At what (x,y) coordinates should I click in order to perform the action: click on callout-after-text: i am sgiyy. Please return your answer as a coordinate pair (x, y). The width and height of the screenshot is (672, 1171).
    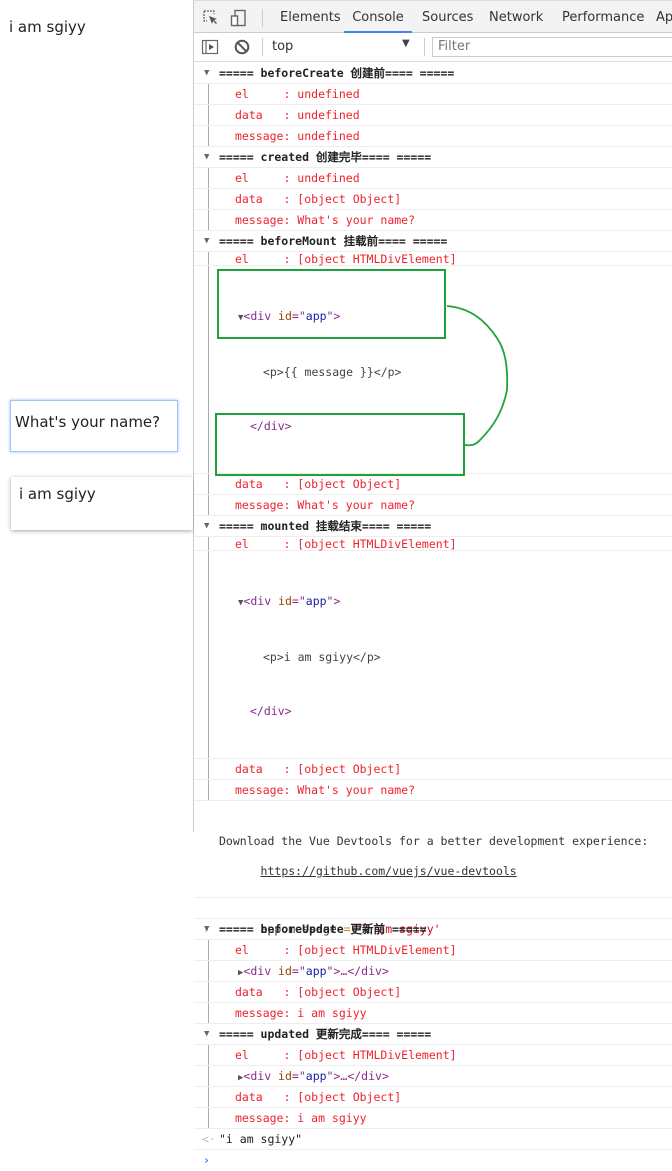
    Looking at the image, I should click on (57, 494).